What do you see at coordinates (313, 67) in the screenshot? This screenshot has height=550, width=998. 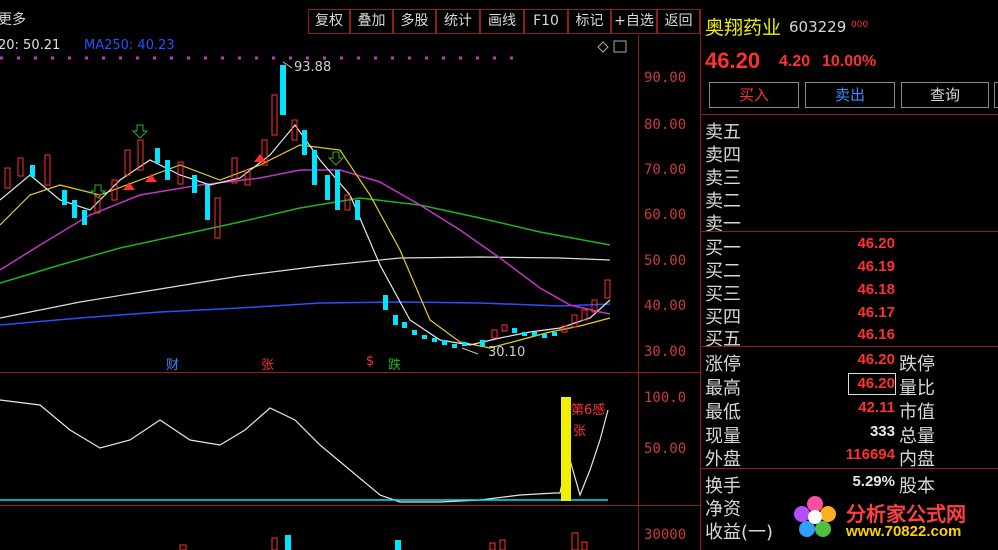 I see `high-price-label: 93.88` at bounding box center [313, 67].